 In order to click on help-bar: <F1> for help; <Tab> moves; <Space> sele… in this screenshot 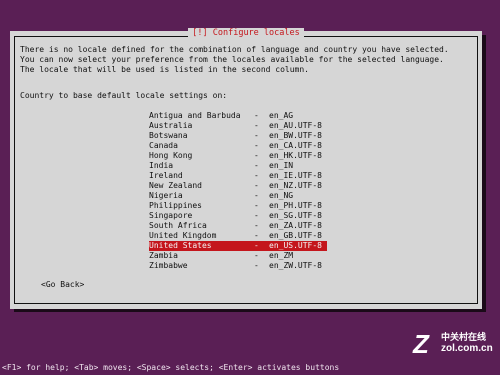, I will do `click(171, 367)`.